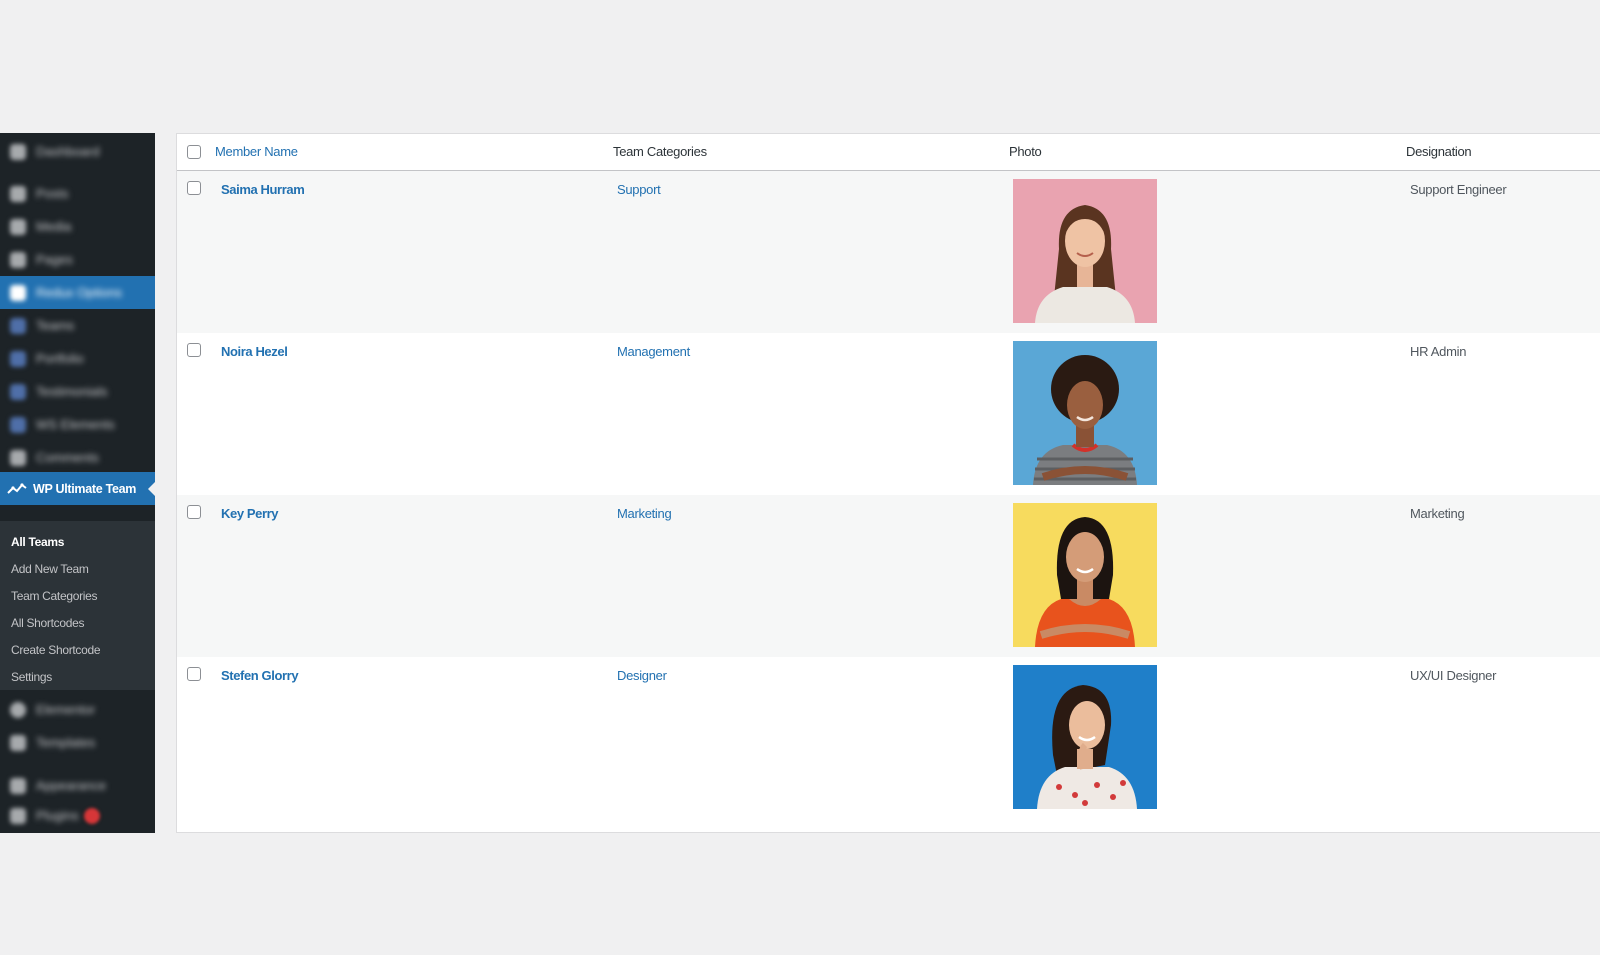  Describe the element at coordinates (17, 488) in the screenshot. I see `team-chart-icon` at that location.